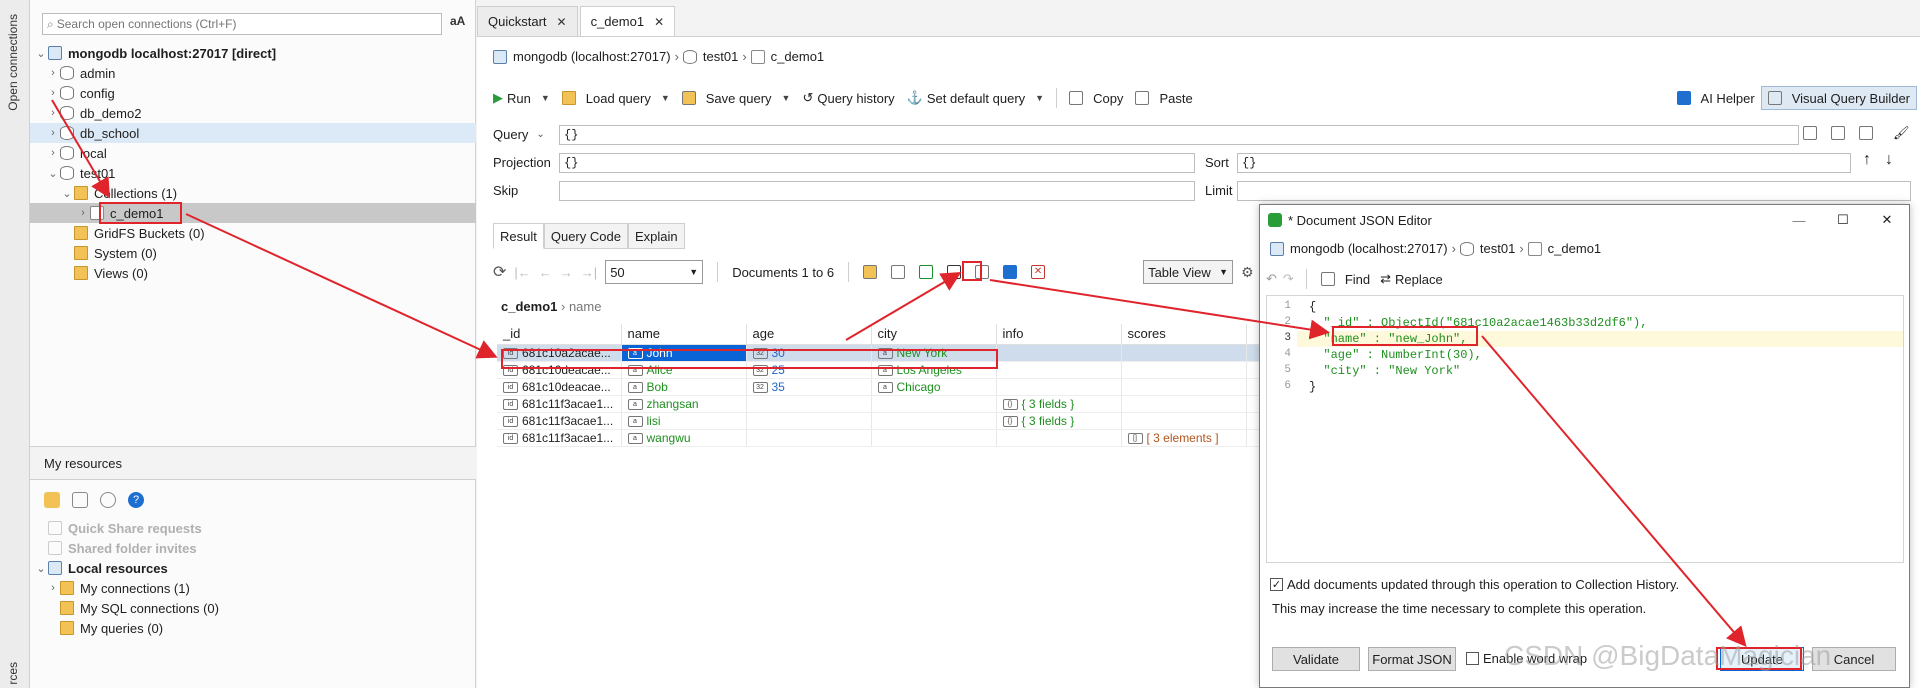 Image resolution: width=1920 pixels, height=688 pixels. I want to click on column-header-name: name, so click(684, 334).